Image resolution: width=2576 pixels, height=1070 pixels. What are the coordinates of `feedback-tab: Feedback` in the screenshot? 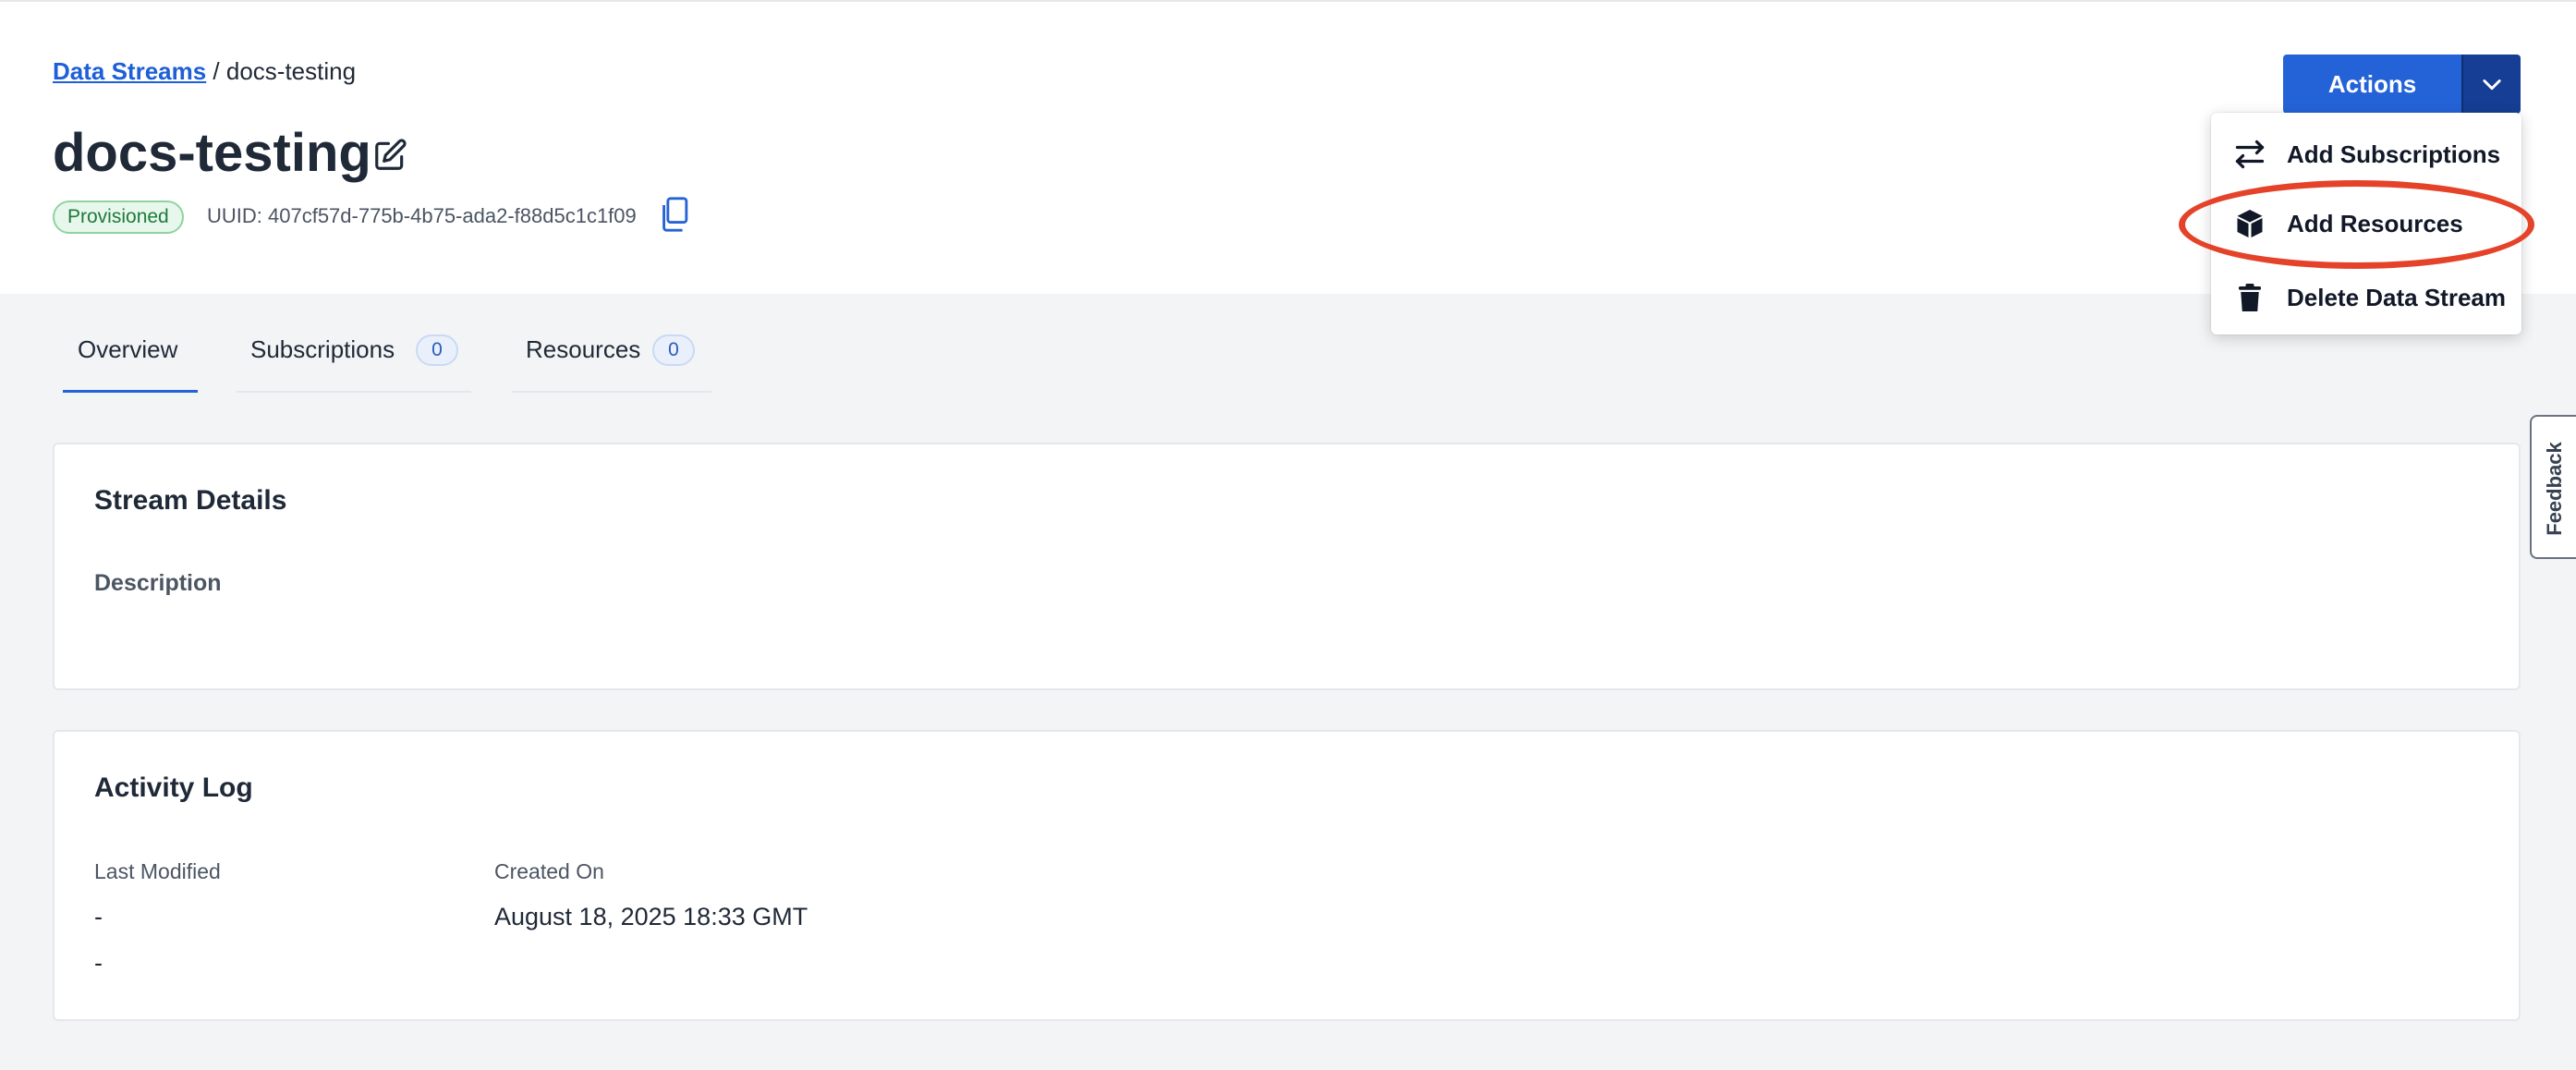 It's located at (2553, 487).